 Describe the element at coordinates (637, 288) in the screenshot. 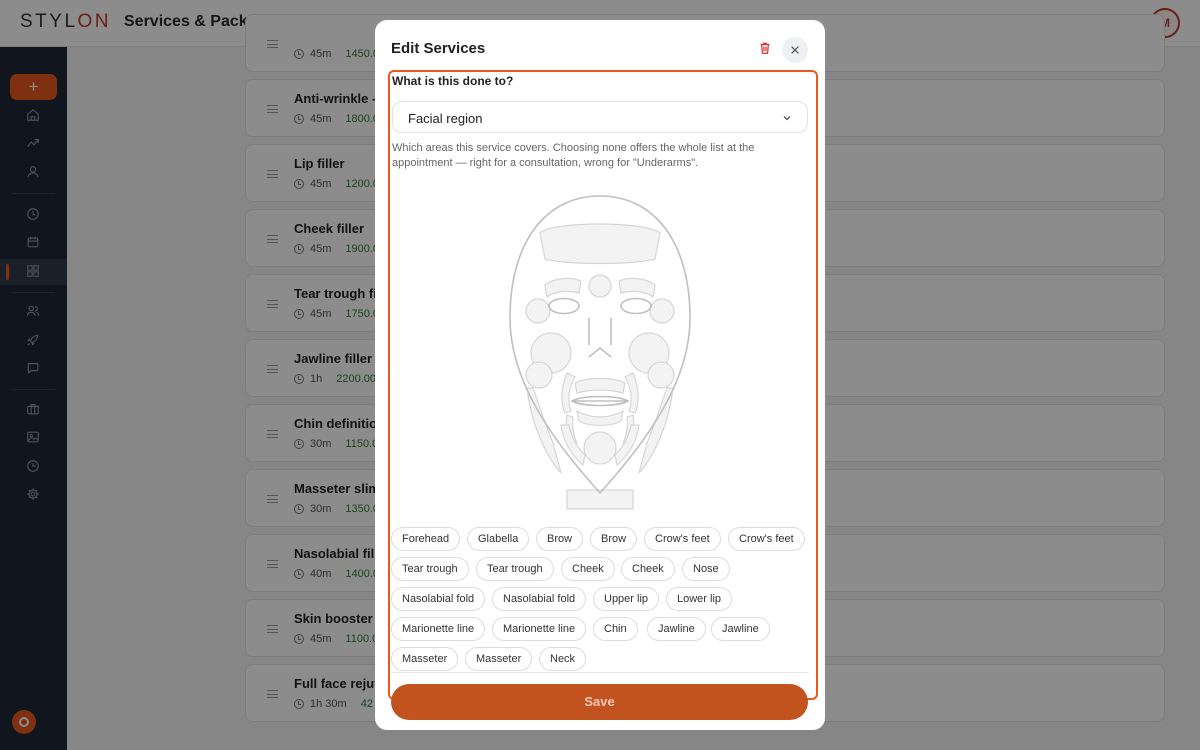

I see `brow-right-region` at that location.